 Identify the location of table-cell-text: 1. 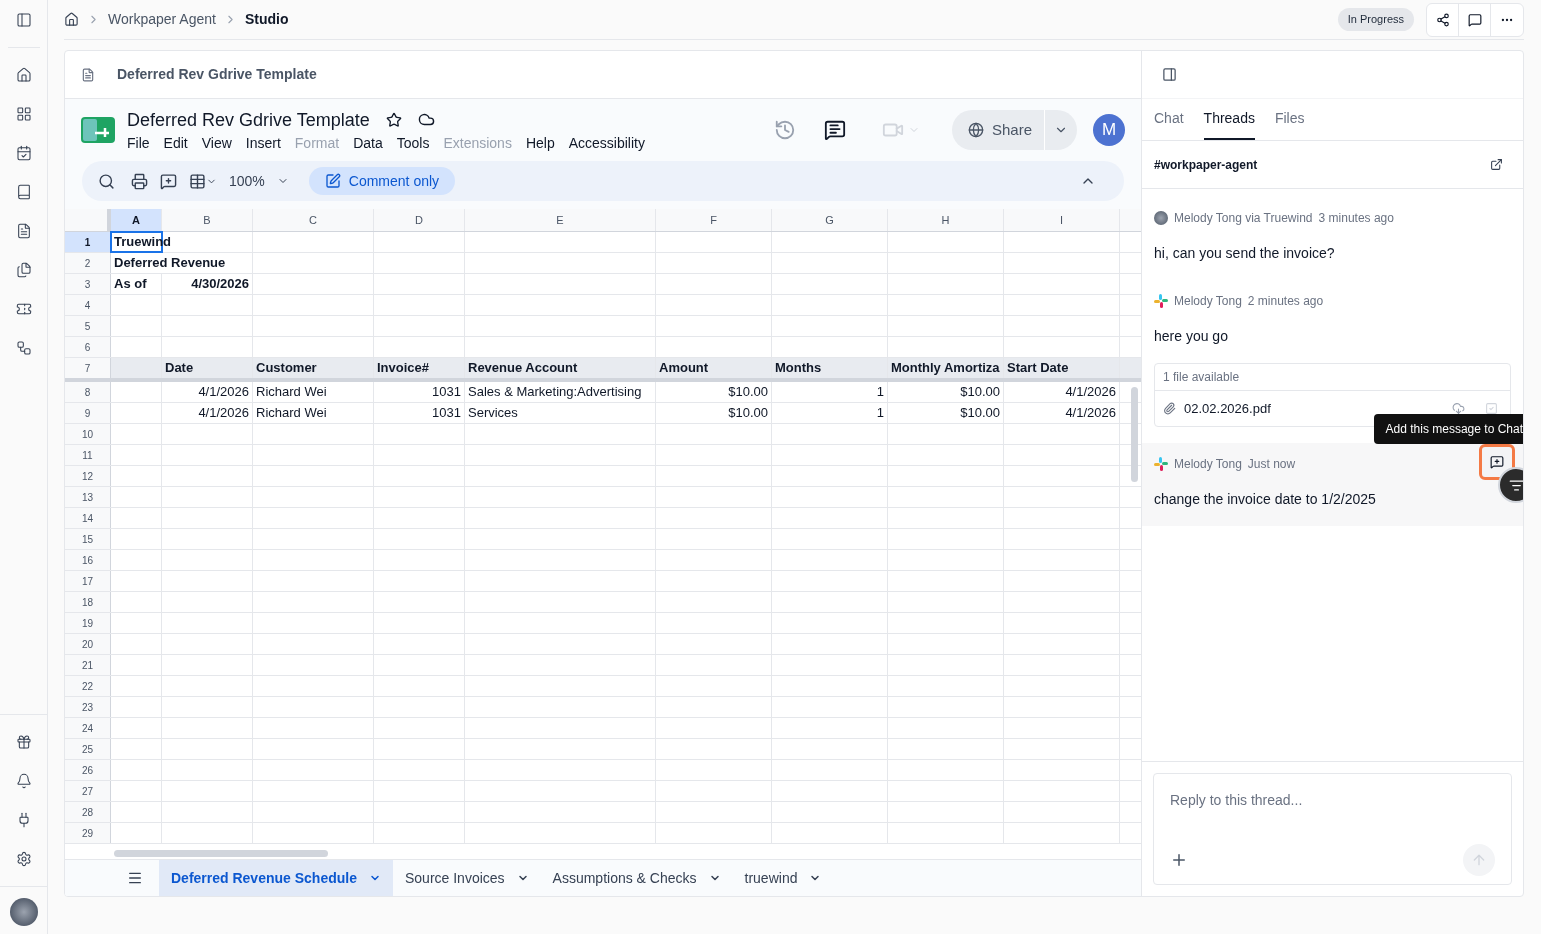
(880, 392).